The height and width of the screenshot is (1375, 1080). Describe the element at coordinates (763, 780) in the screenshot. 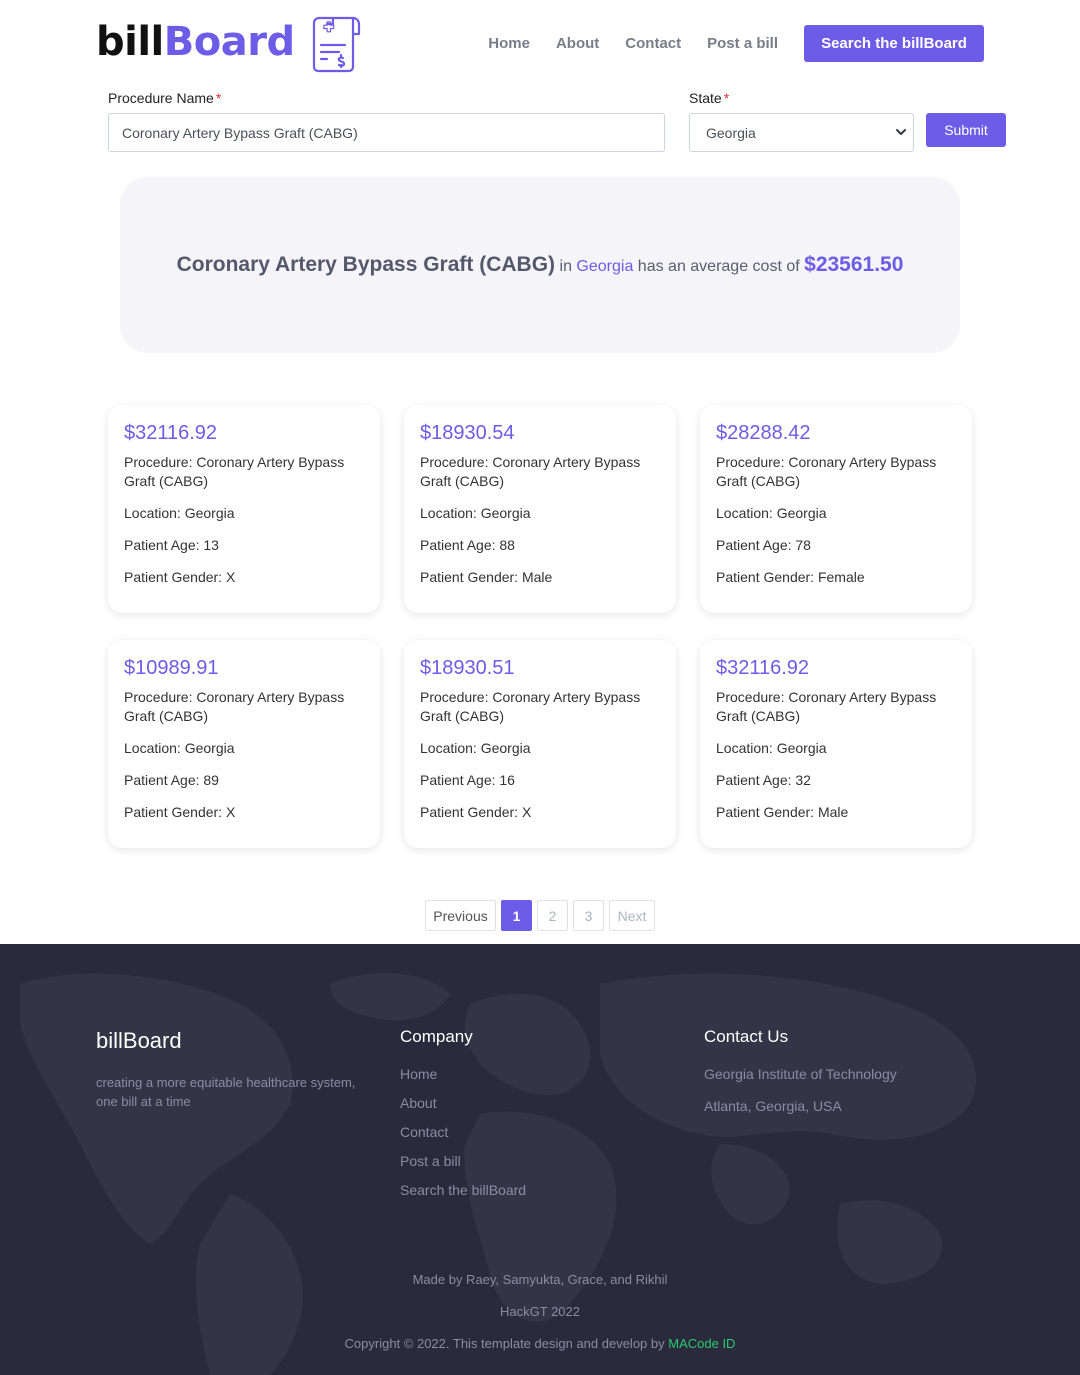

I see `bill-patient-age: Patient Age: 32` at that location.